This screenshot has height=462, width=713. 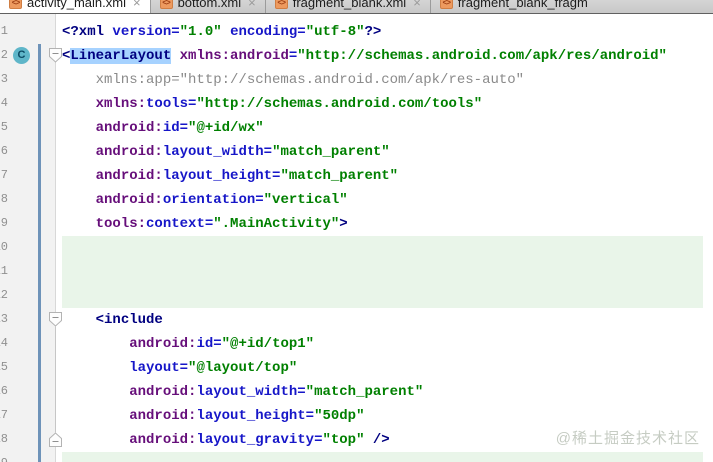 What do you see at coordinates (27, 248) in the screenshot?
I see `gutter-row: 10` at bounding box center [27, 248].